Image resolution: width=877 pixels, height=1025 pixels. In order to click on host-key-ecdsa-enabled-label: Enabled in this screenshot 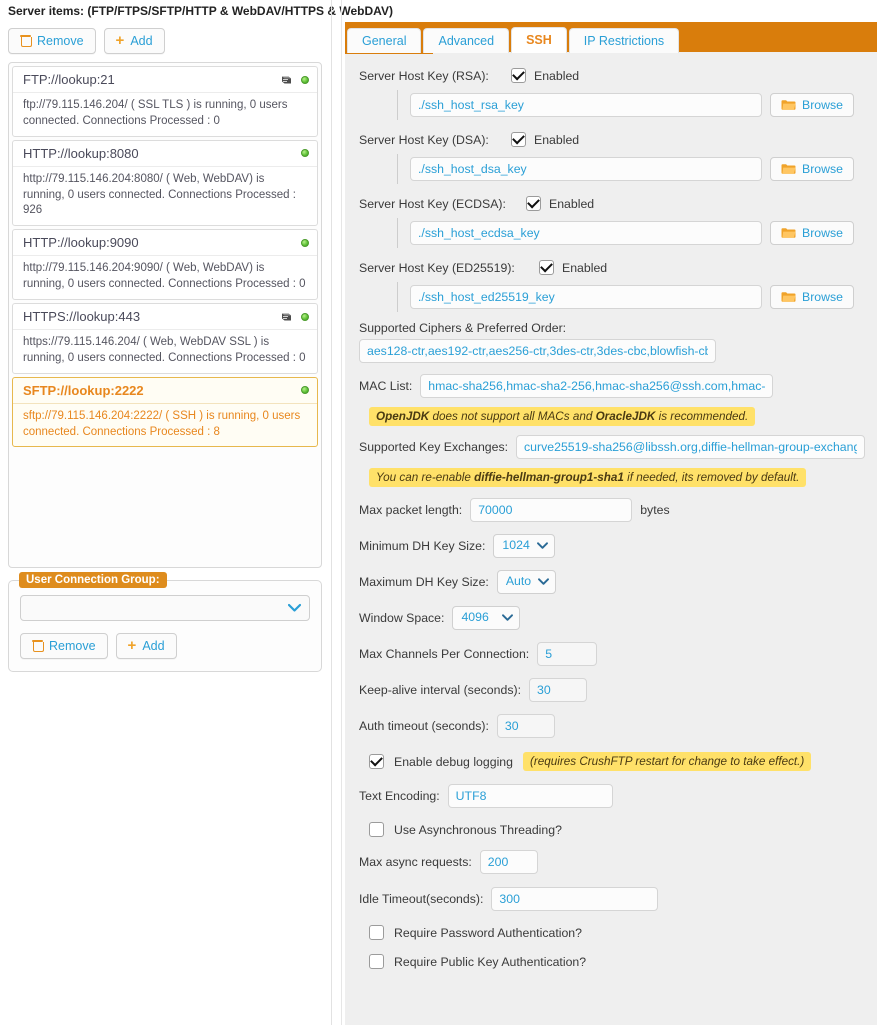, I will do `click(572, 203)`.